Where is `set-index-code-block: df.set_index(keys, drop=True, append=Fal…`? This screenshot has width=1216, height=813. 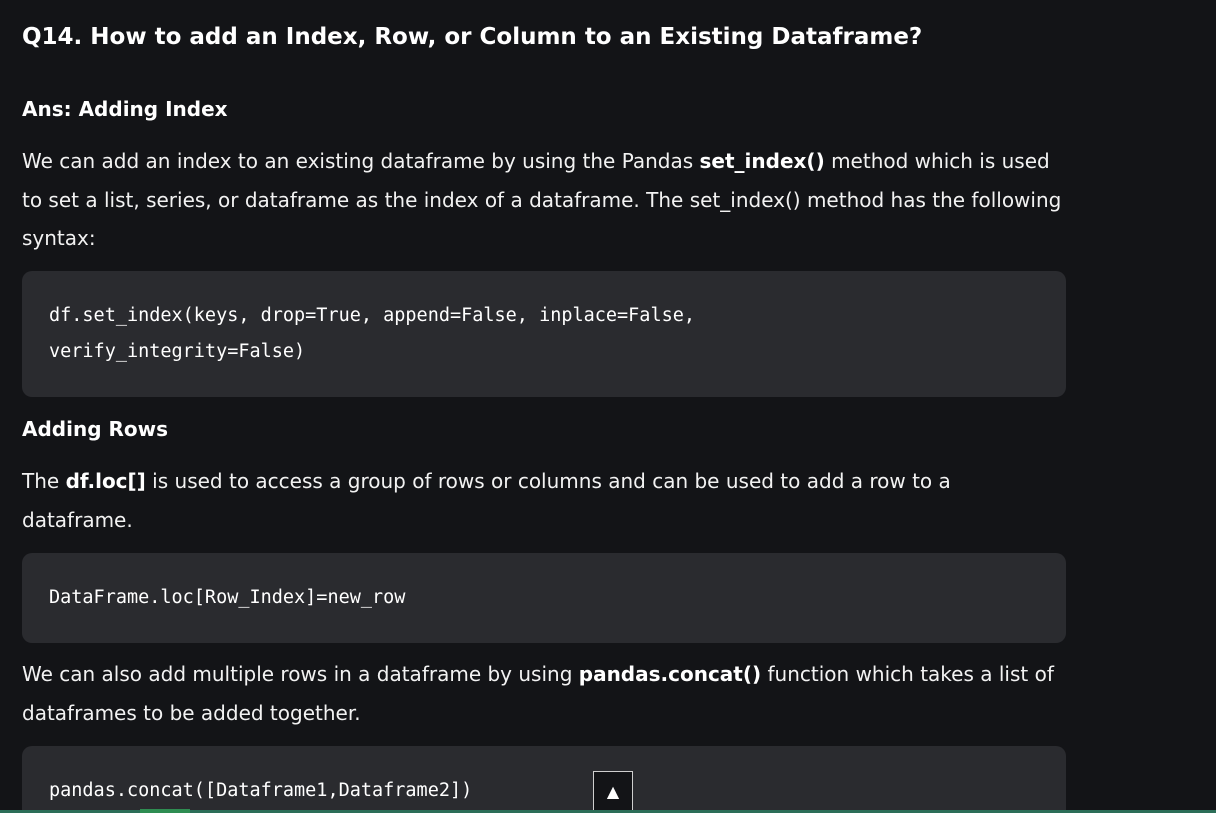
set-index-code-block: df.set_index(keys, drop=True, append=Fal… is located at coordinates (544, 334).